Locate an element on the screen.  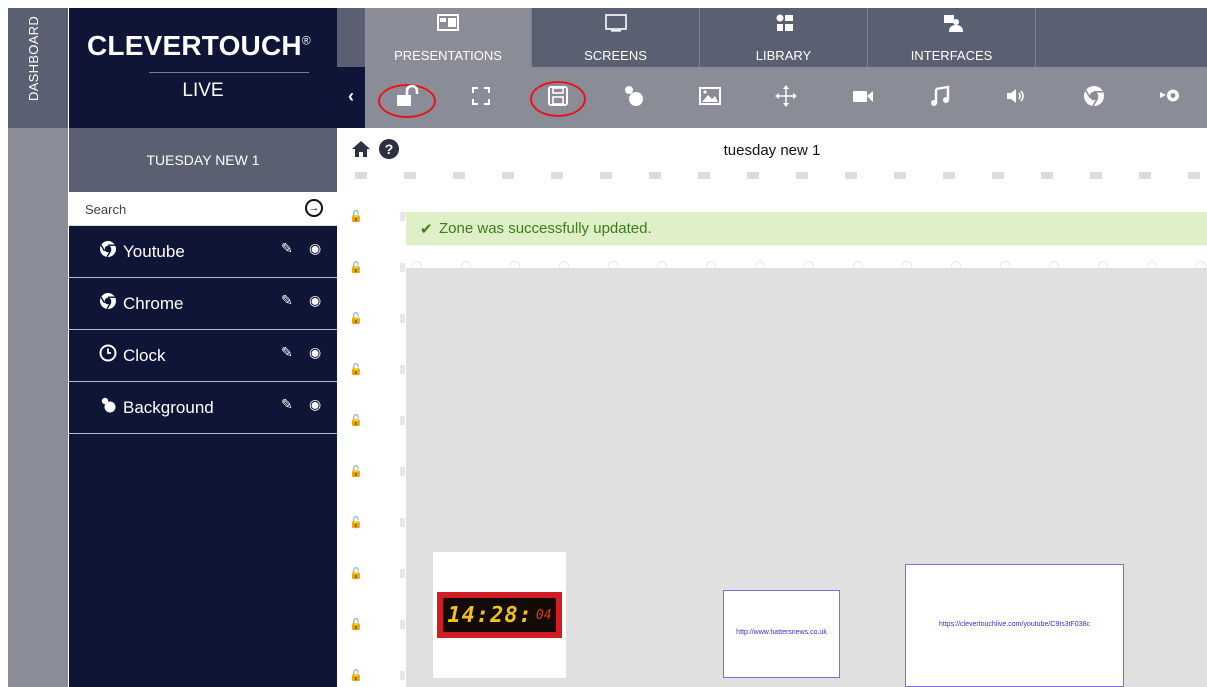
zone-label: Background is located at coordinates (168, 407).